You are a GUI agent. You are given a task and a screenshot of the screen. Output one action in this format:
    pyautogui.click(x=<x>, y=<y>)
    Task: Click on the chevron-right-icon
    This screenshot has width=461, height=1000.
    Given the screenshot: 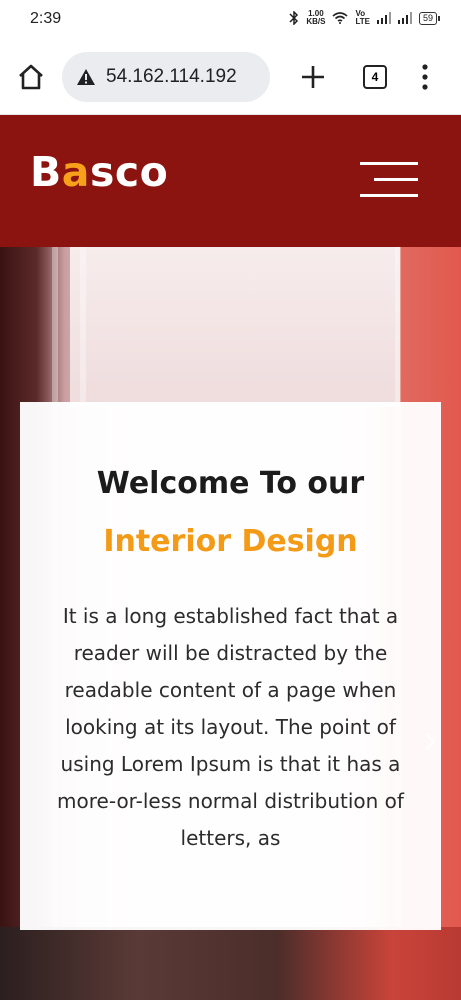 What is the action you would take?
    pyautogui.click(x=430, y=742)
    